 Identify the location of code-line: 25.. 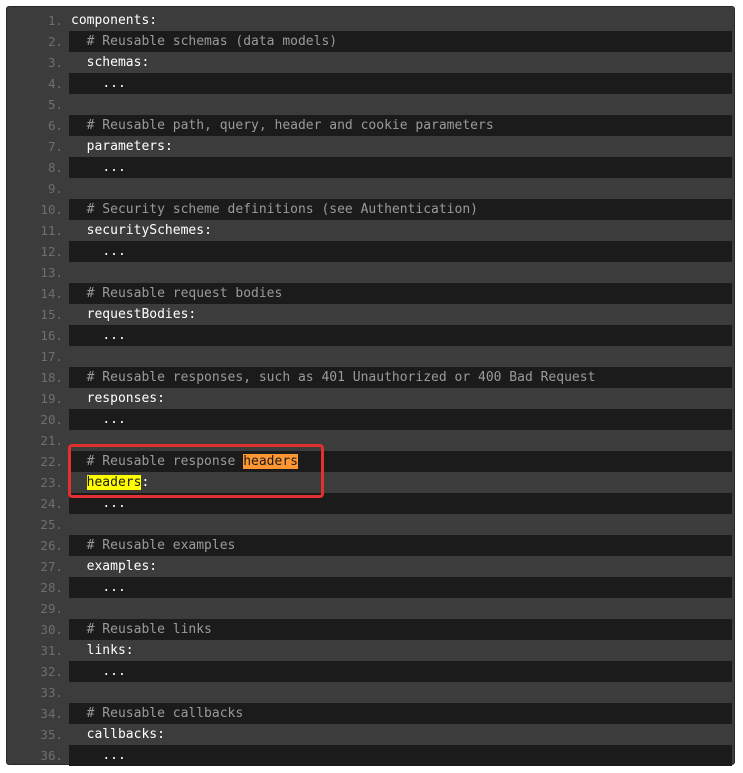
(370, 524).